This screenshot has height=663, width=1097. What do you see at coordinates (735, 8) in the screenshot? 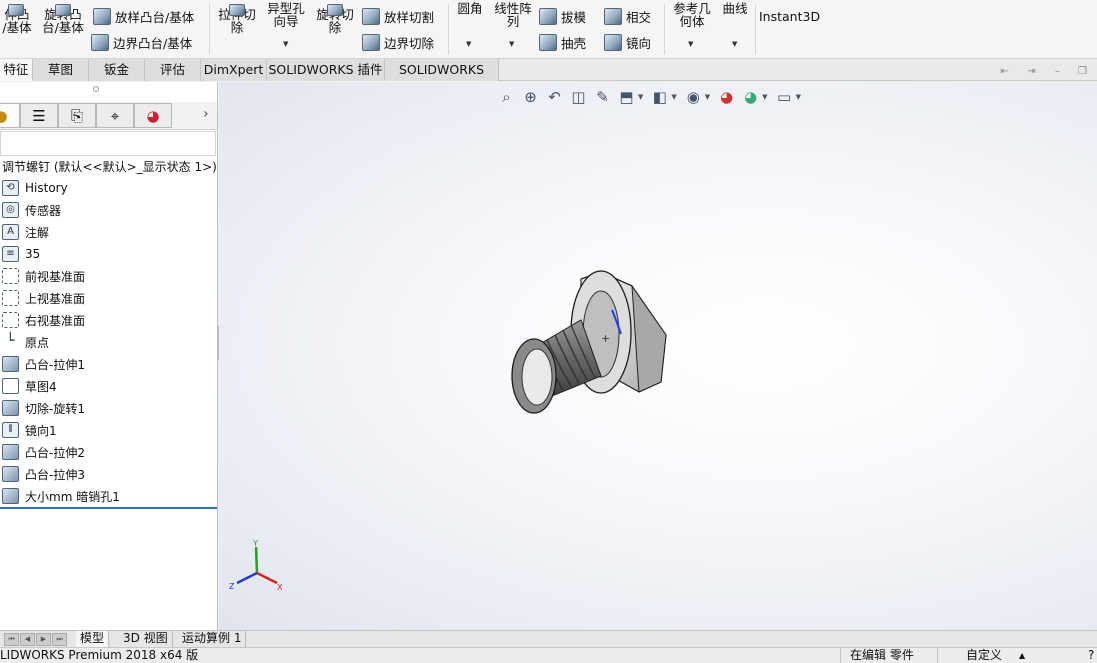
I see `curves-button: 曲线` at bounding box center [735, 8].